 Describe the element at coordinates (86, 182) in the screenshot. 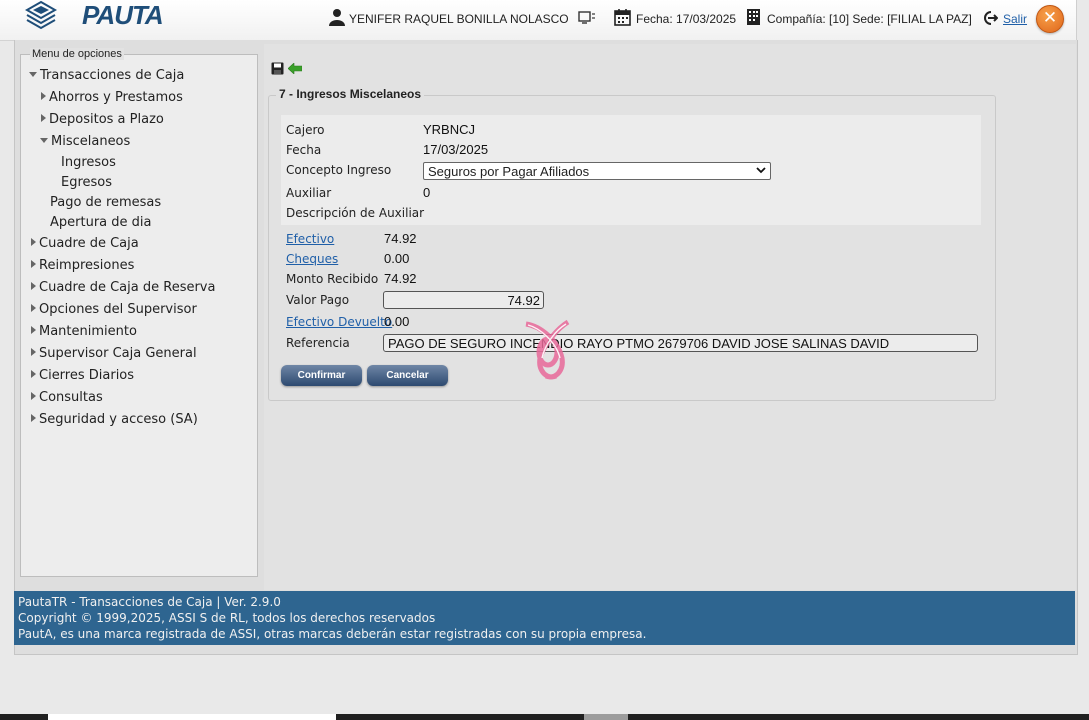

I see `sidebar-item-egresos: Egresos` at that location.